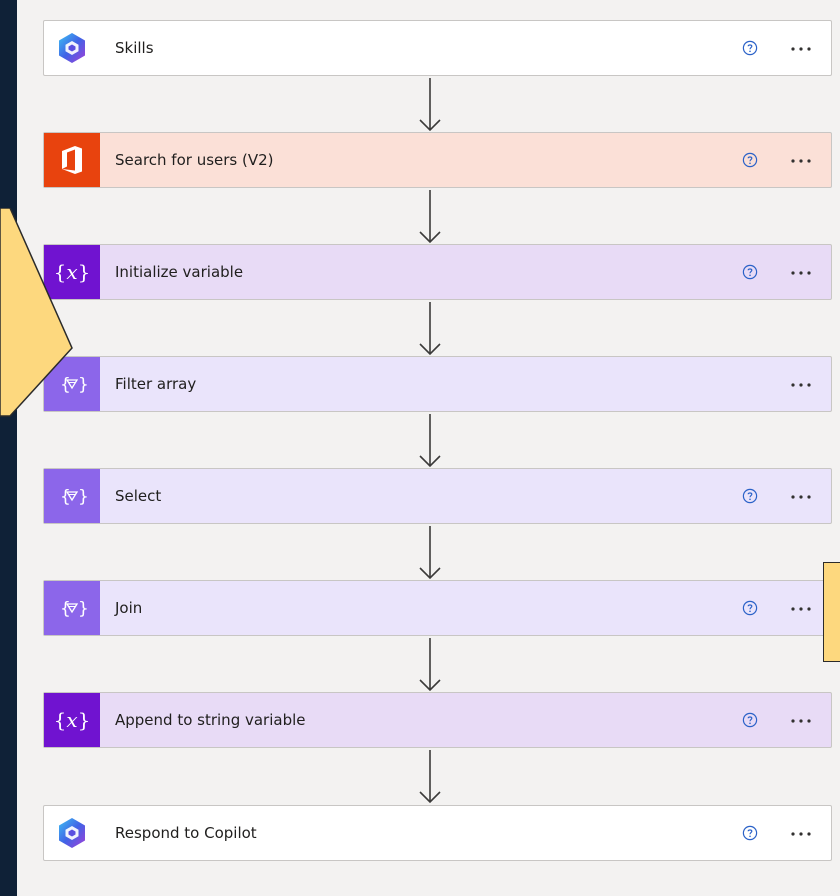  What do you see at coordinates (194, 160) in the screenshot?
I see `step-label: Search for users (V2)` at bounding box center [194, 160].